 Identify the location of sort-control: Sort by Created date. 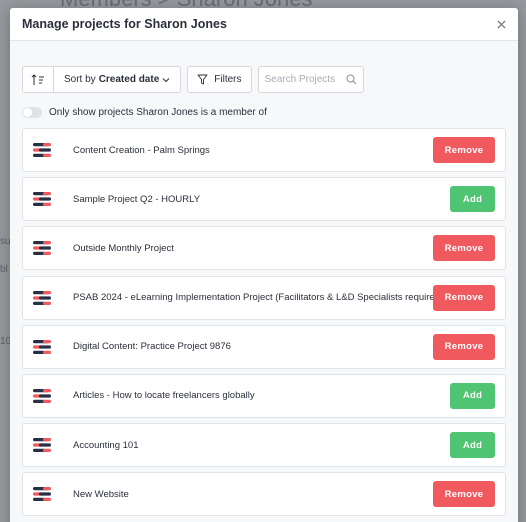
(102, 79).